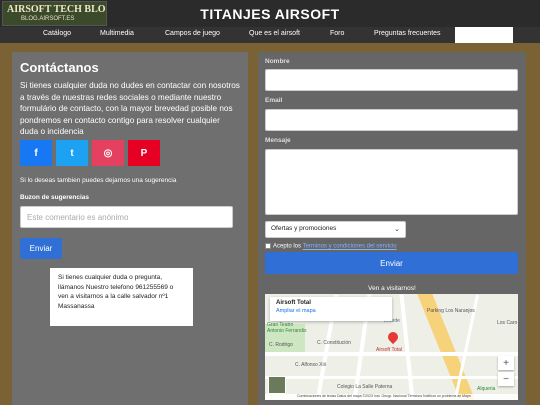 The height and width of the screenshot is (405, 540). Describe the element at coordinates (54, 197) in the screenshot. I see `suggestion-label: Buzon de sugerencias` at that location.